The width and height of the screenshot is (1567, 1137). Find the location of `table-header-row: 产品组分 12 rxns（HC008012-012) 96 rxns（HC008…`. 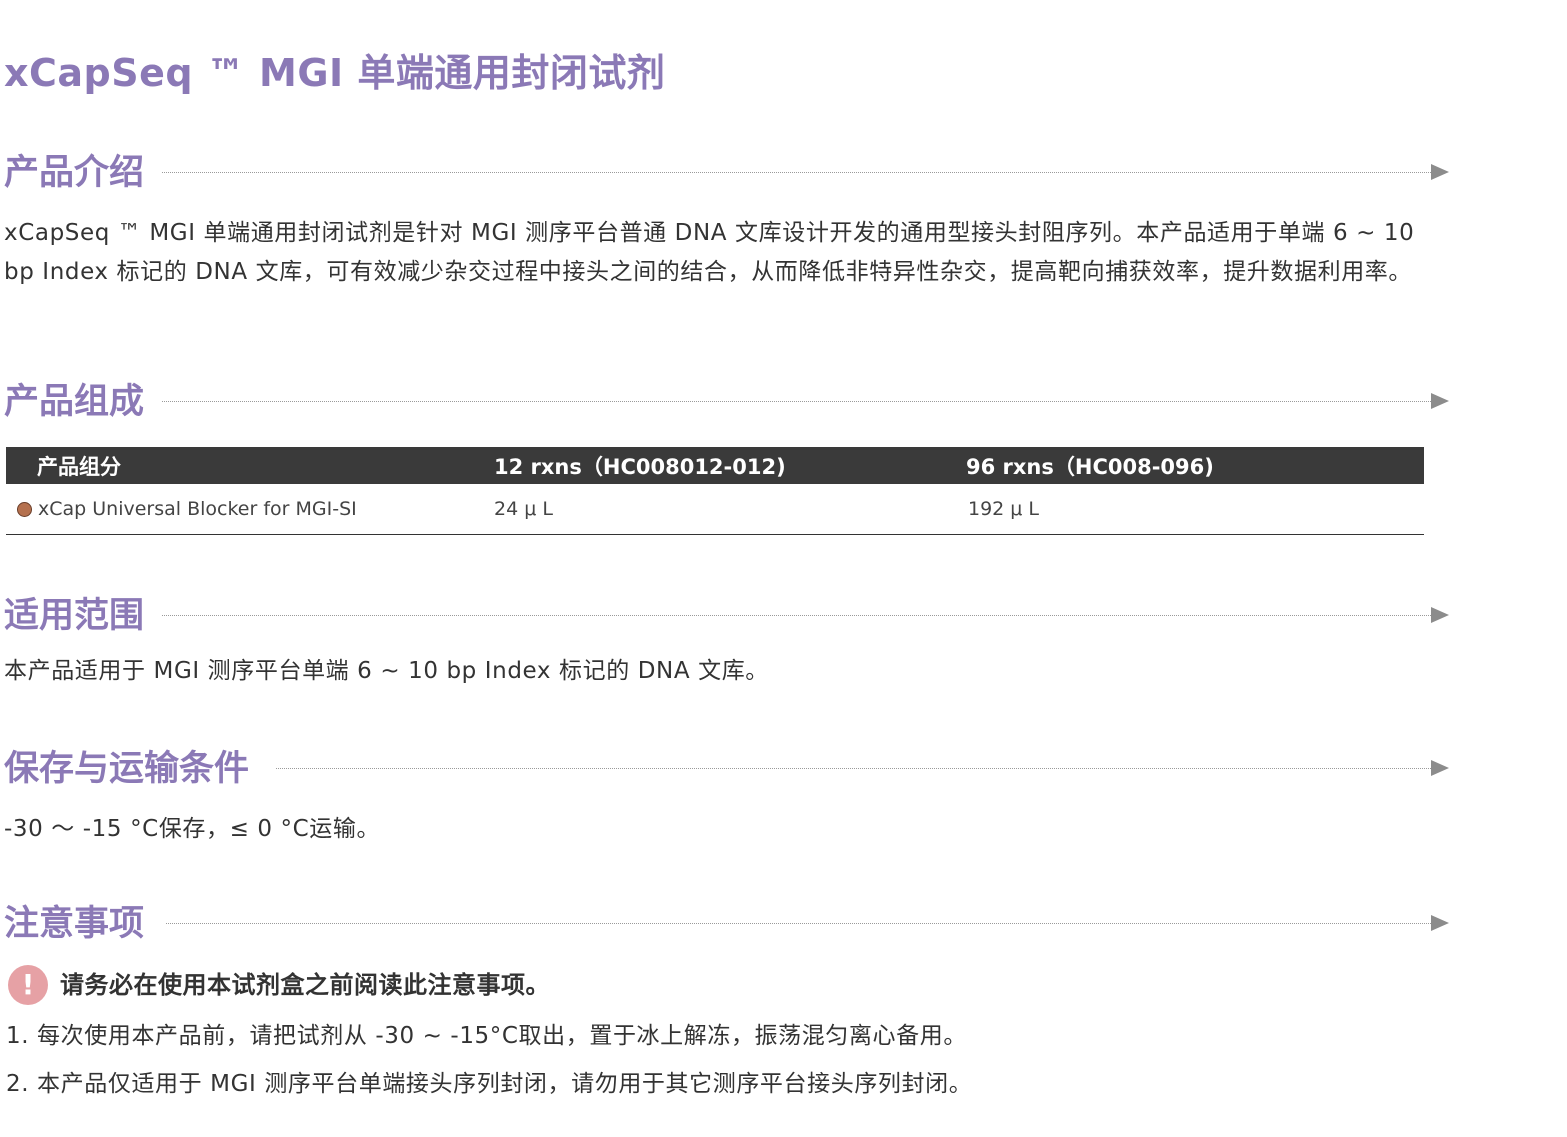

table-header-row: 产品组分 12 rxns（HC008012-012) 96 rxns（HC008… is located at coordinates (715, 465).